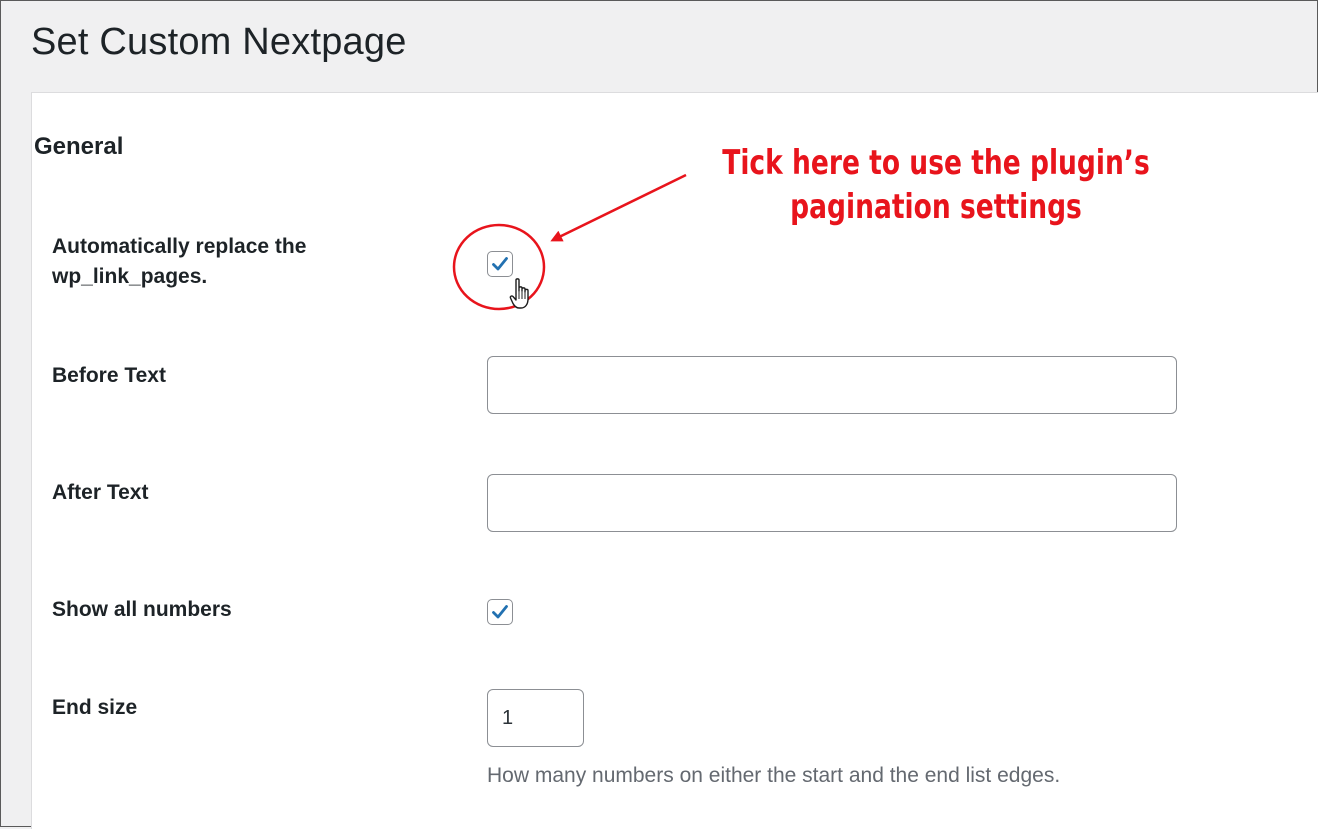 This screenshot has height=829, width=1318. I want to click on auto-replace-label: Automatically replace the wp_link_pages., so click(179, 261).